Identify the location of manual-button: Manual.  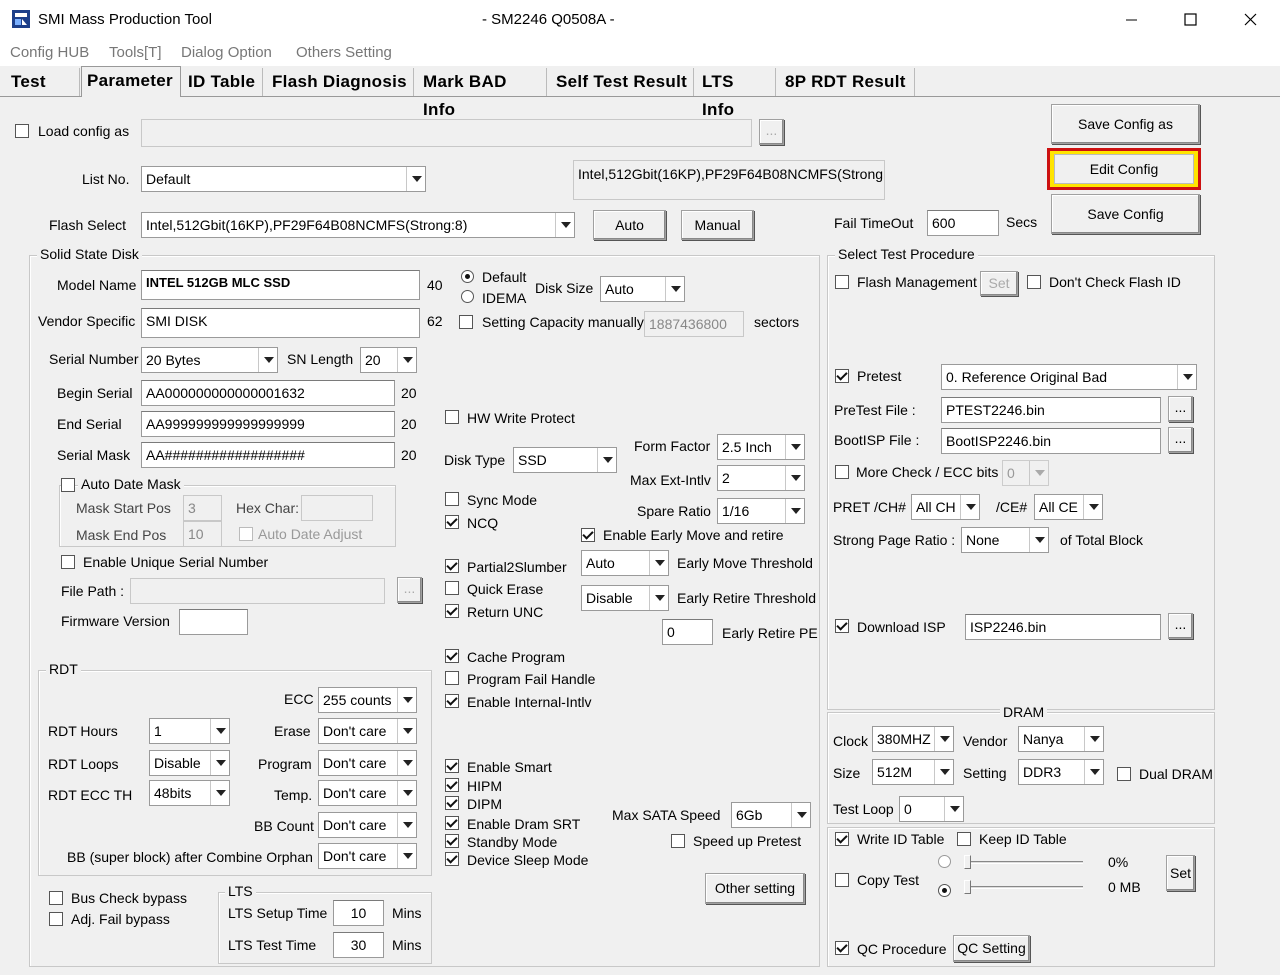
(717, 225).